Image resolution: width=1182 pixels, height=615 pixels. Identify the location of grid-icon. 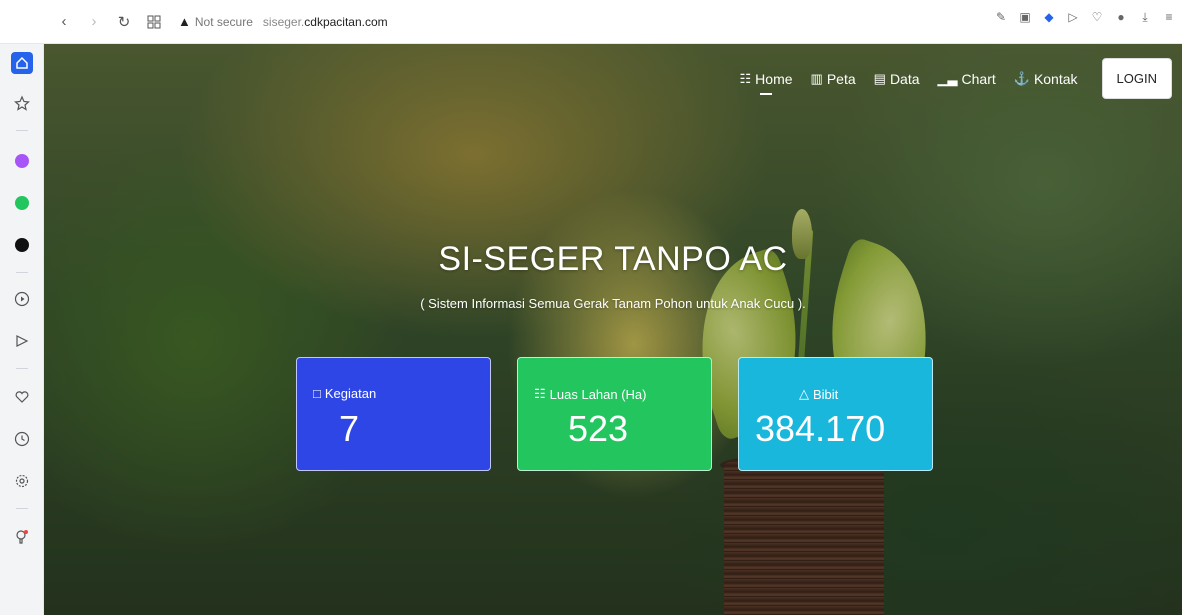
(154, 22).